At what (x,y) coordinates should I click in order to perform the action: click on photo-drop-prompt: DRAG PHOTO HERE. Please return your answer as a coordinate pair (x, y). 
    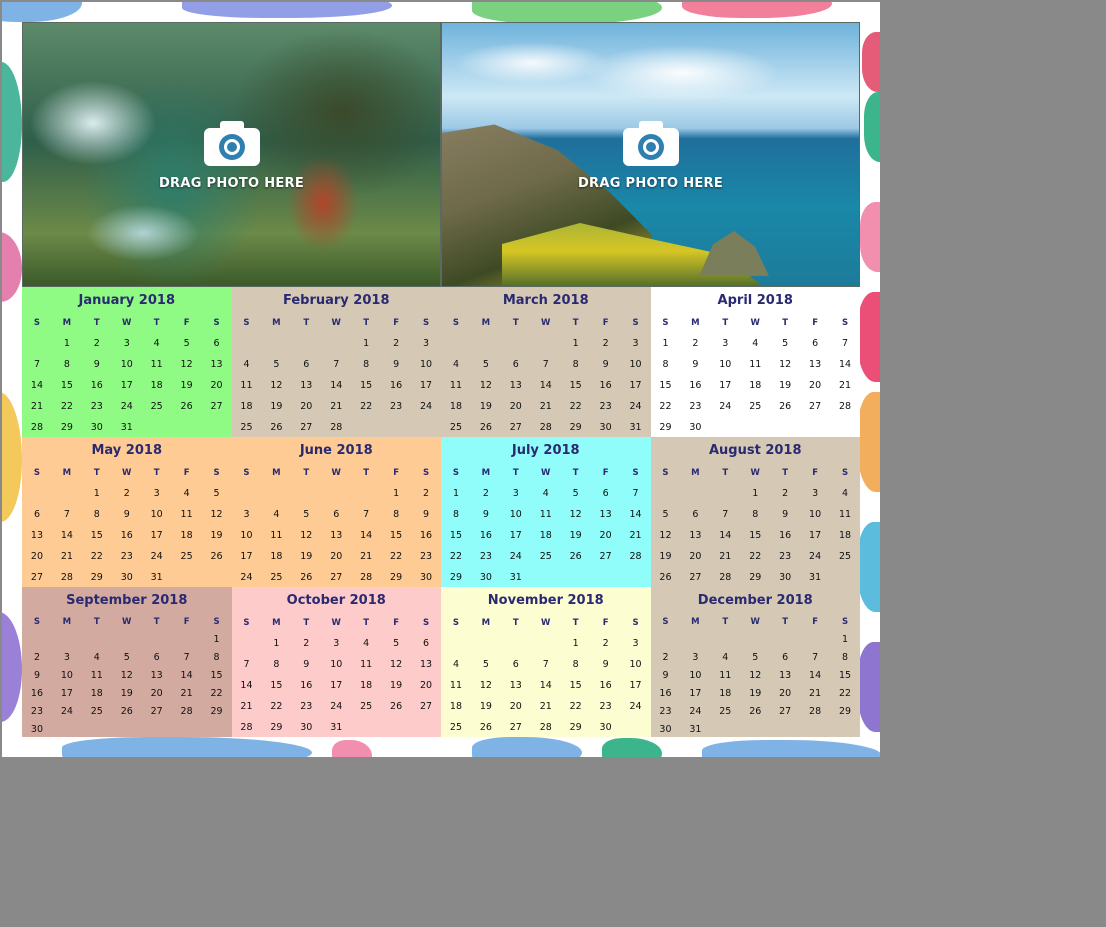
    Looking at the image, I should click on (231, 154).